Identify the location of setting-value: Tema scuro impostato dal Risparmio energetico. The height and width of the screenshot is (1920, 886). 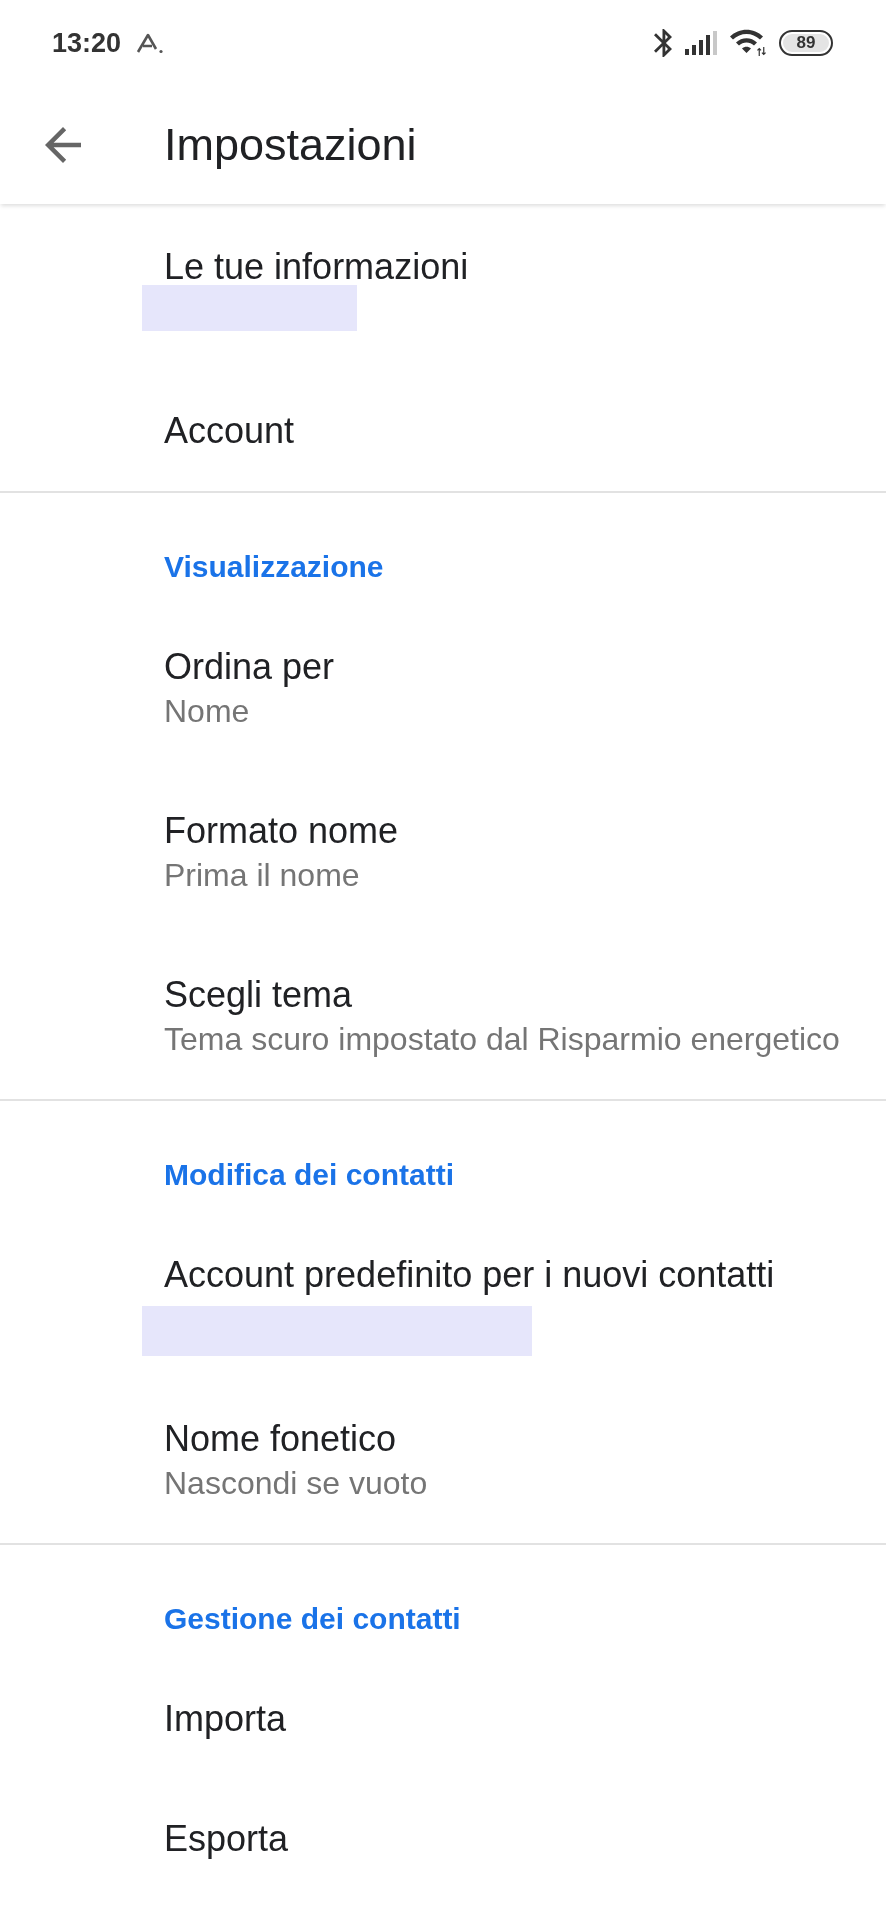
(502, 1039).